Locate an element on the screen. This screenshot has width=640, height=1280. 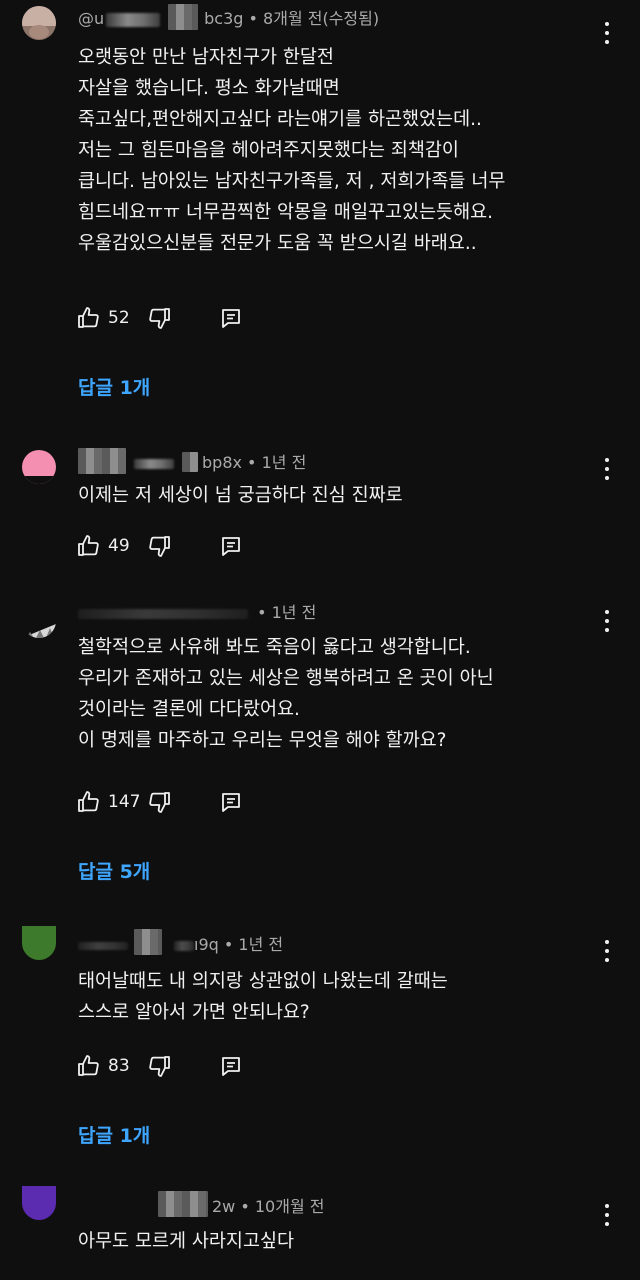
comment-meta: bp8x • 1년 전 is located at coordinates (192, 460).